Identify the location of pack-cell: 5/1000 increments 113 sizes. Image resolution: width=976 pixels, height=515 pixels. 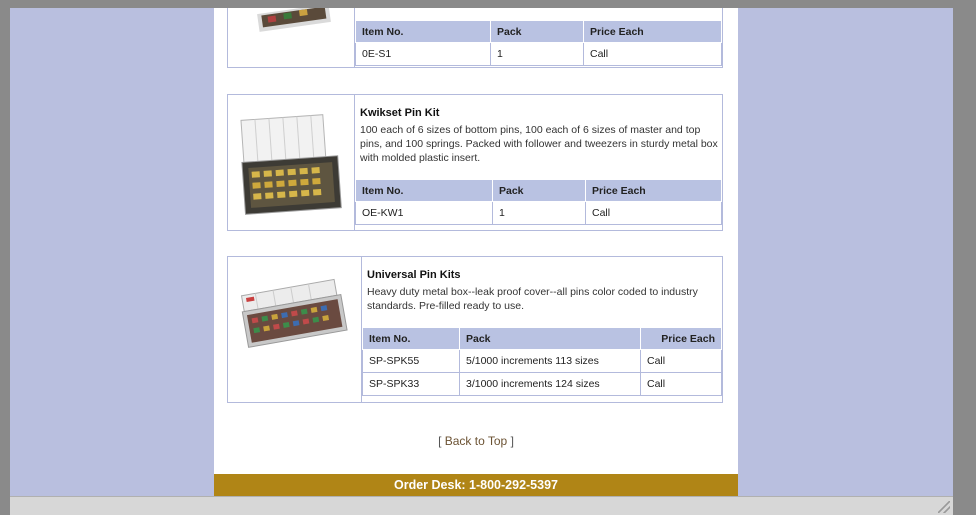
(550, 361).